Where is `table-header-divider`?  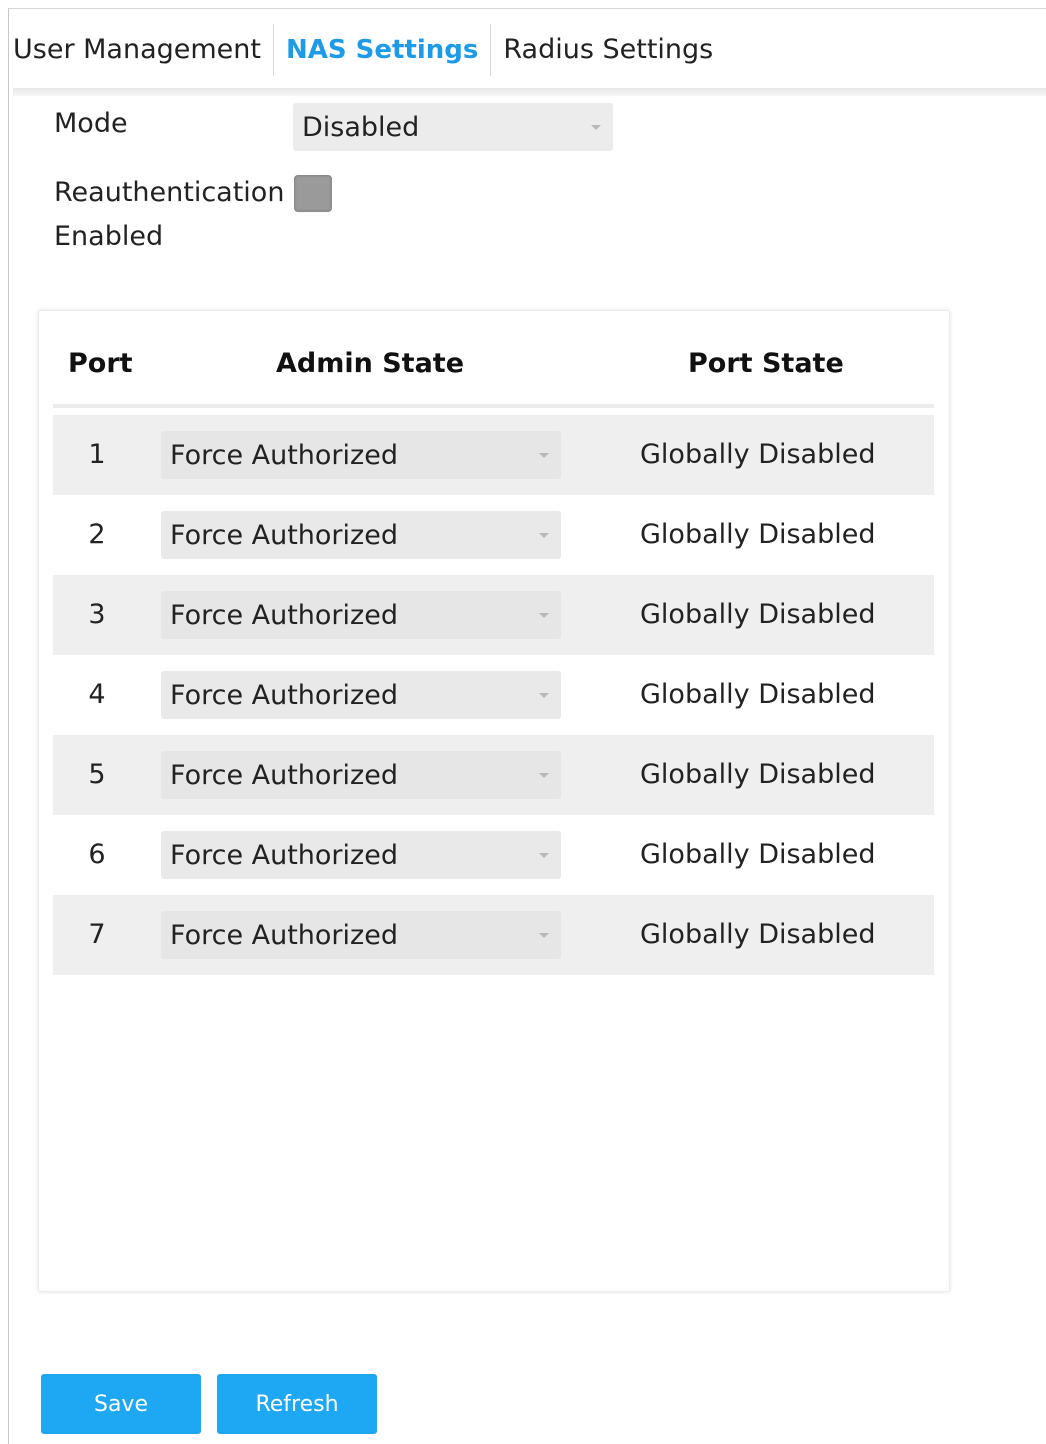
table-header-divider is located at coordinates (493, 406).